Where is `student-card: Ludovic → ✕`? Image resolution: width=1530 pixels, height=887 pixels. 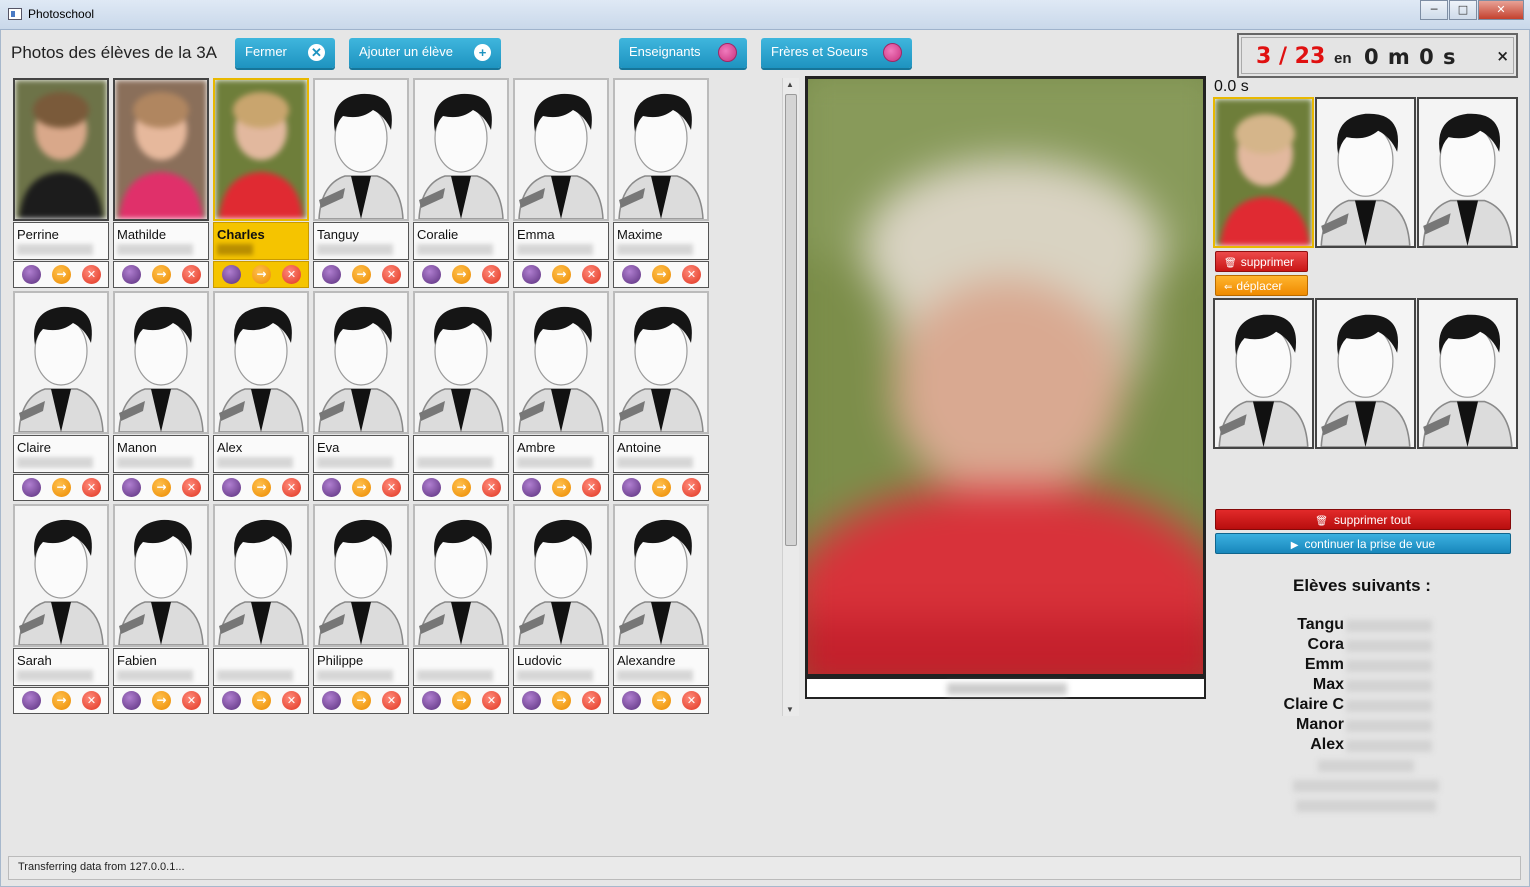 student-card: Ludovic → ✕ is located at coordinates (561, 609).